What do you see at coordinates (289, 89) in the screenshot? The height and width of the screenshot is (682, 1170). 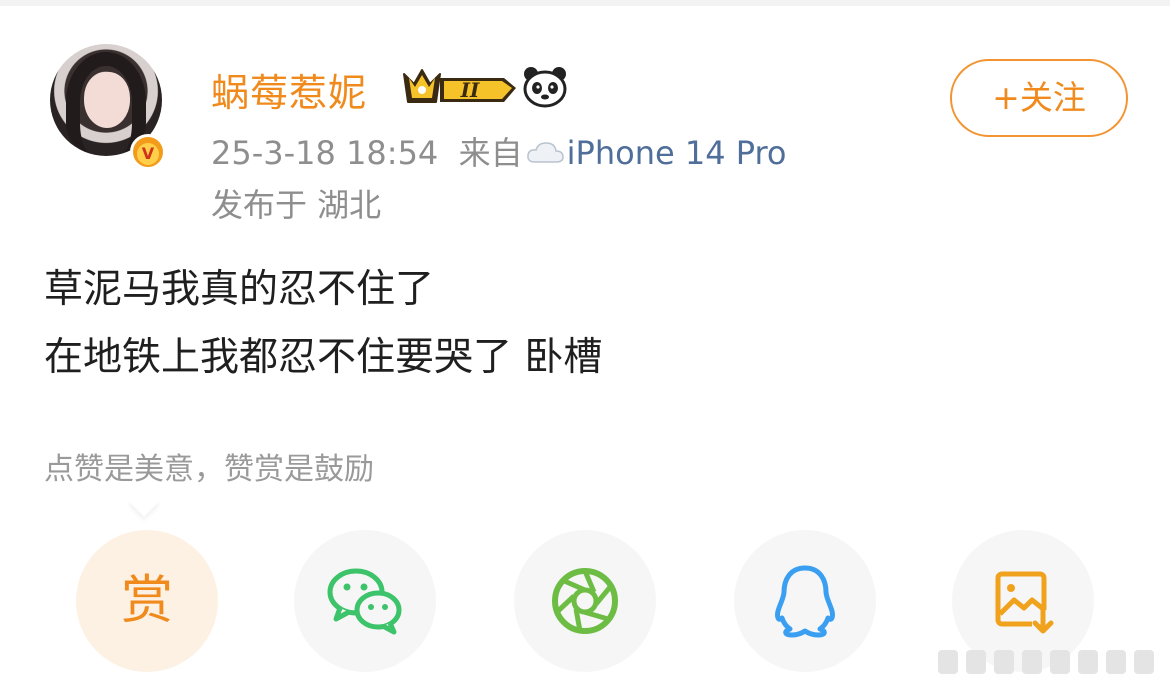 I see `username: 蜗莓惹妮` at bounding box center [289, 89].